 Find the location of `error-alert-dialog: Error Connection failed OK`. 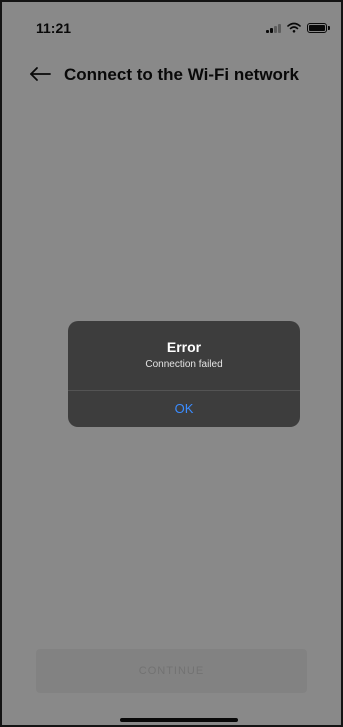

error-alert-dialog: Error Connection failed OK is located at coordinates (184, 374).